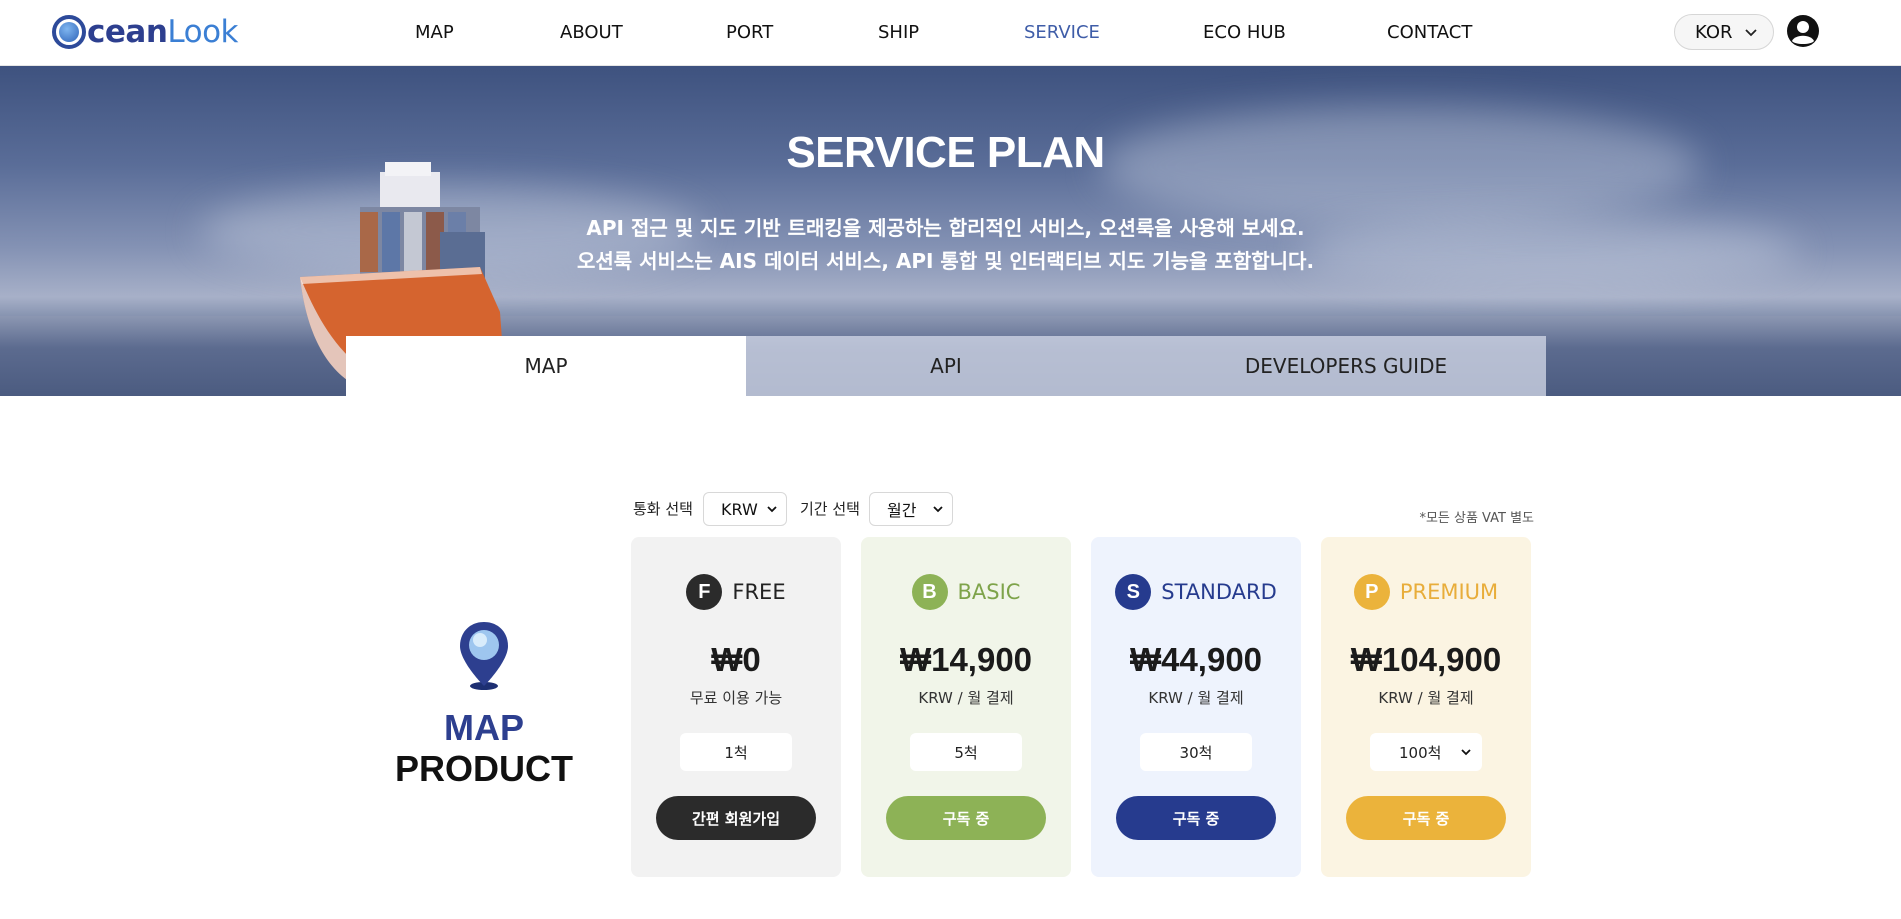  I want to click on hero-title: SERVICE PLAN, so click(945, 152).